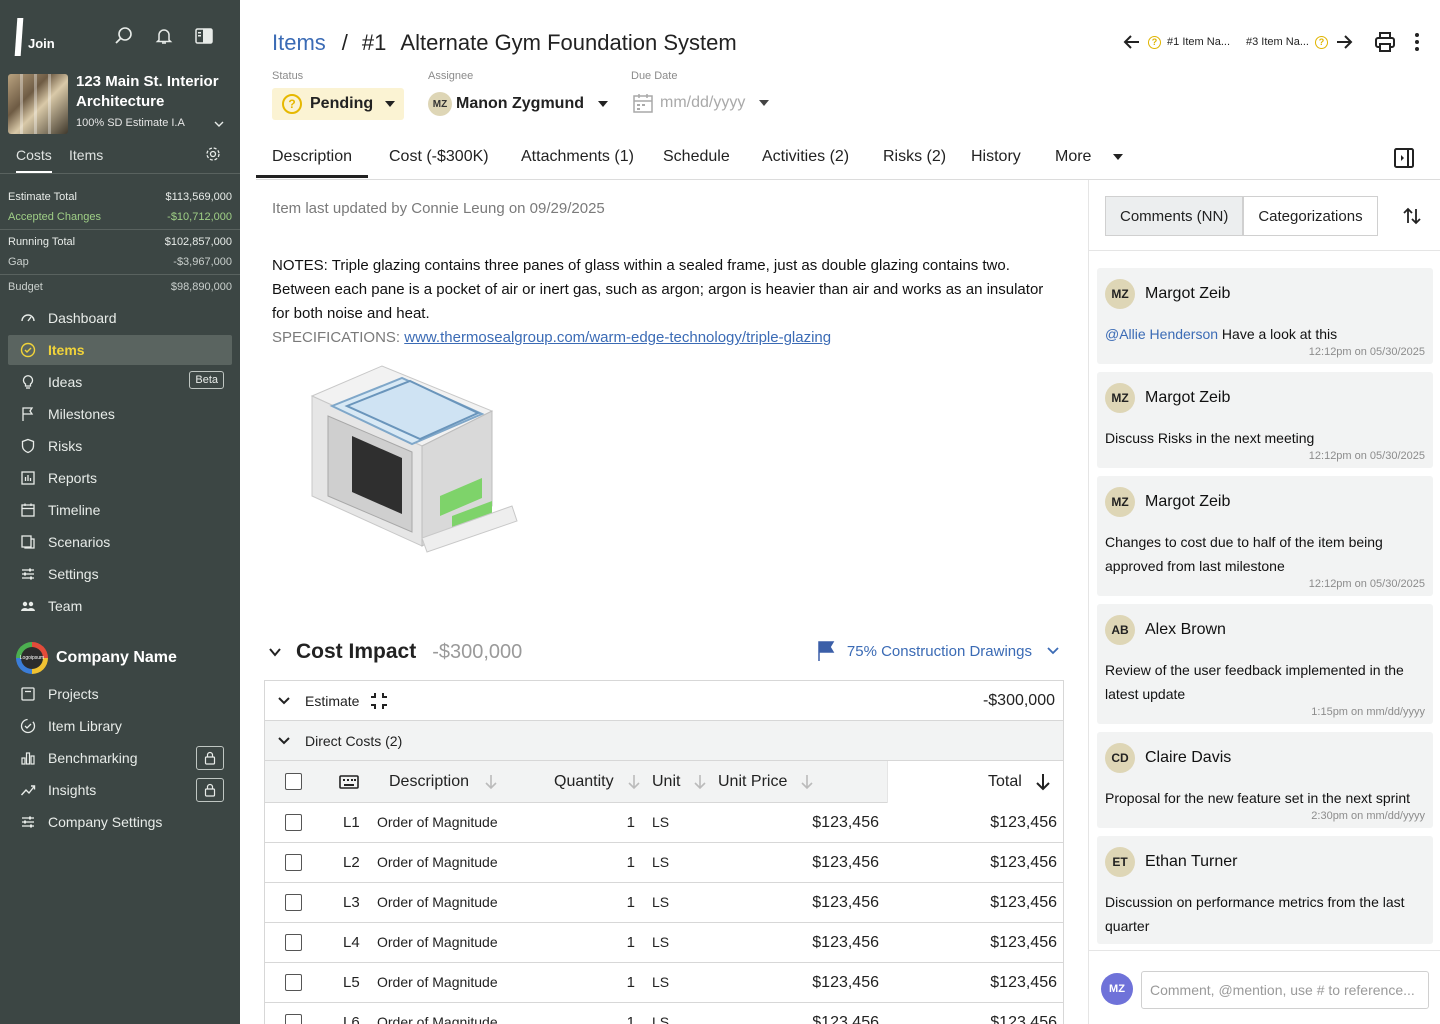 The height and width of the screenshot is (1024, 1440). Describe the element at coordinates (1385, 42) in the screenshot. I see `print-icon` at that location.